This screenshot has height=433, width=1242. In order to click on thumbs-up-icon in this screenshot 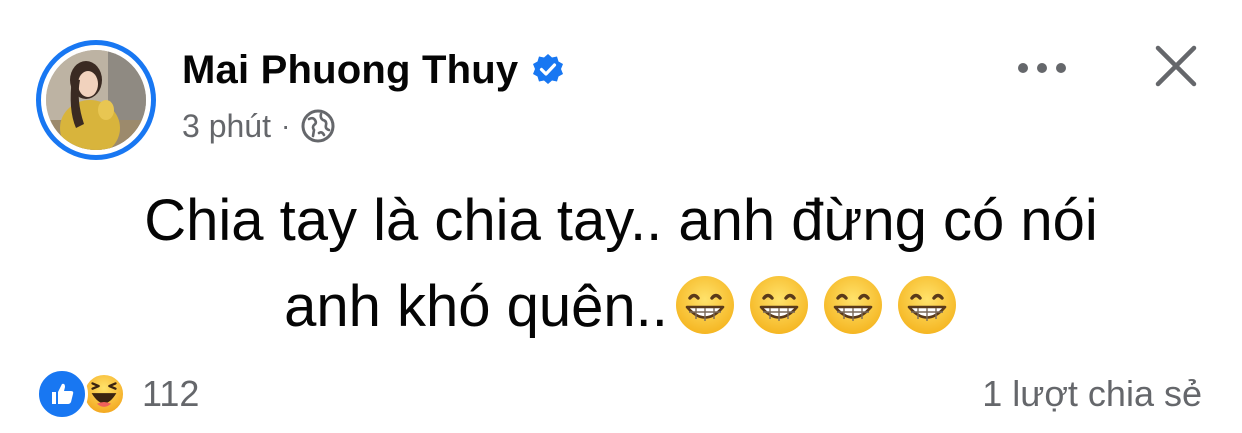, I will do `click(63, 393)`.